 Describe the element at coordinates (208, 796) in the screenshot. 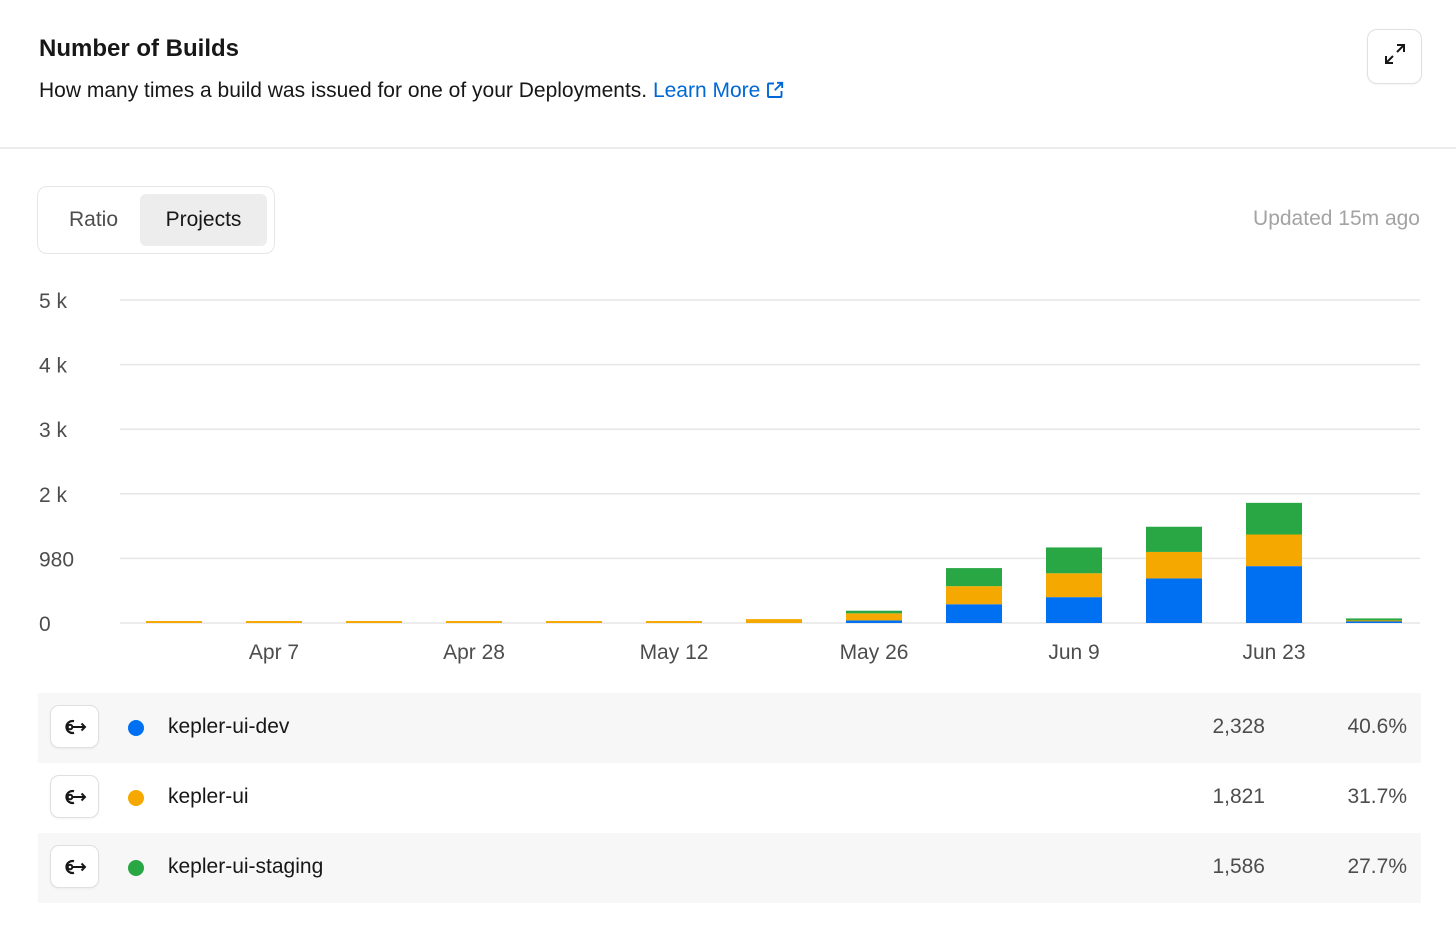

I see `project-name: kepler-ui` at that location.